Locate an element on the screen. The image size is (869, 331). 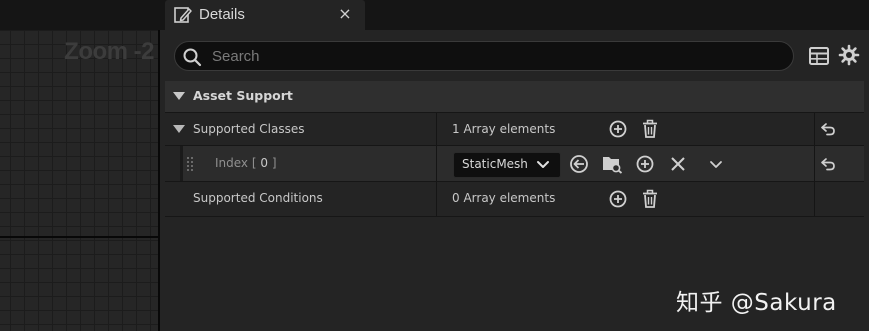
table-icon is located at coordinates (819, 56).